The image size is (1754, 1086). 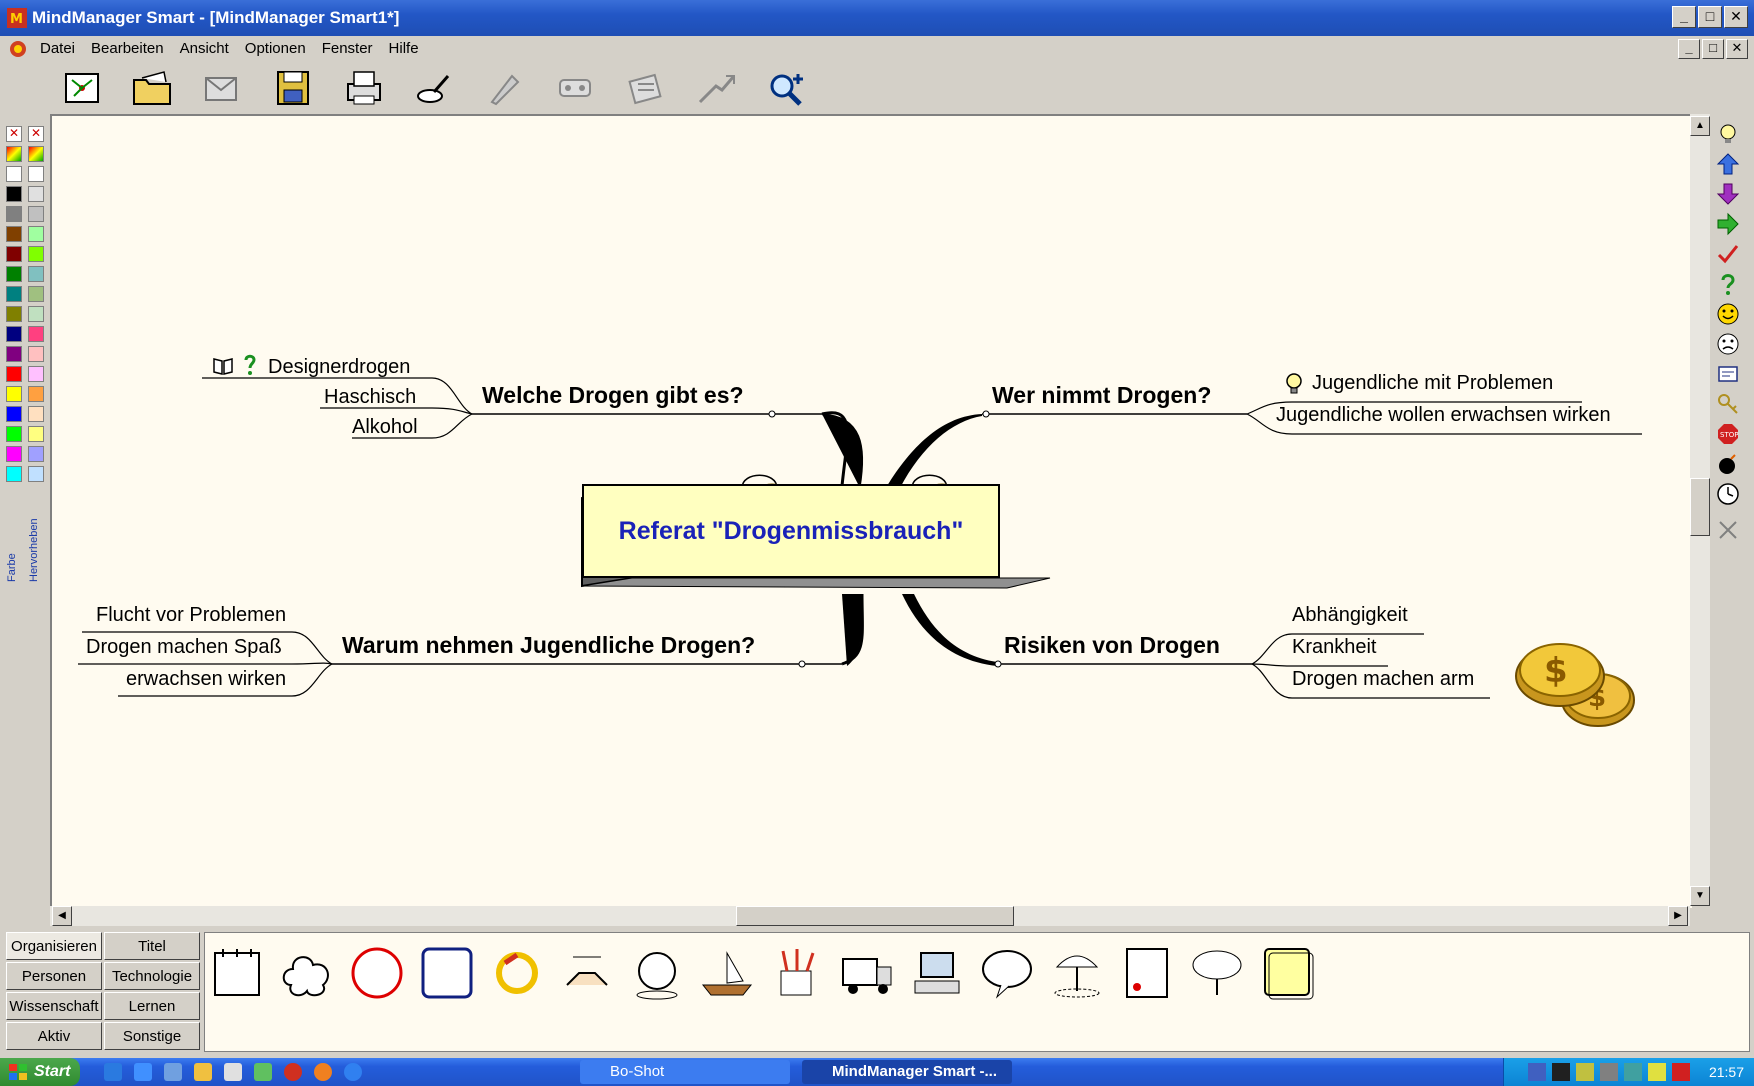 I want to click on more-colors-icon, so click(x=14, y=154).